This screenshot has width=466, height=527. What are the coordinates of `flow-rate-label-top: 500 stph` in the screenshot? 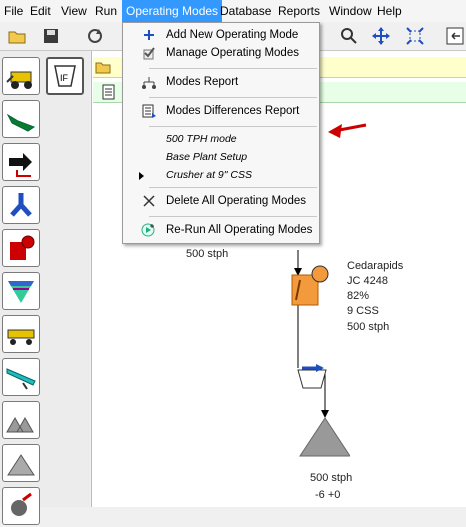 It's located at (207, 254).